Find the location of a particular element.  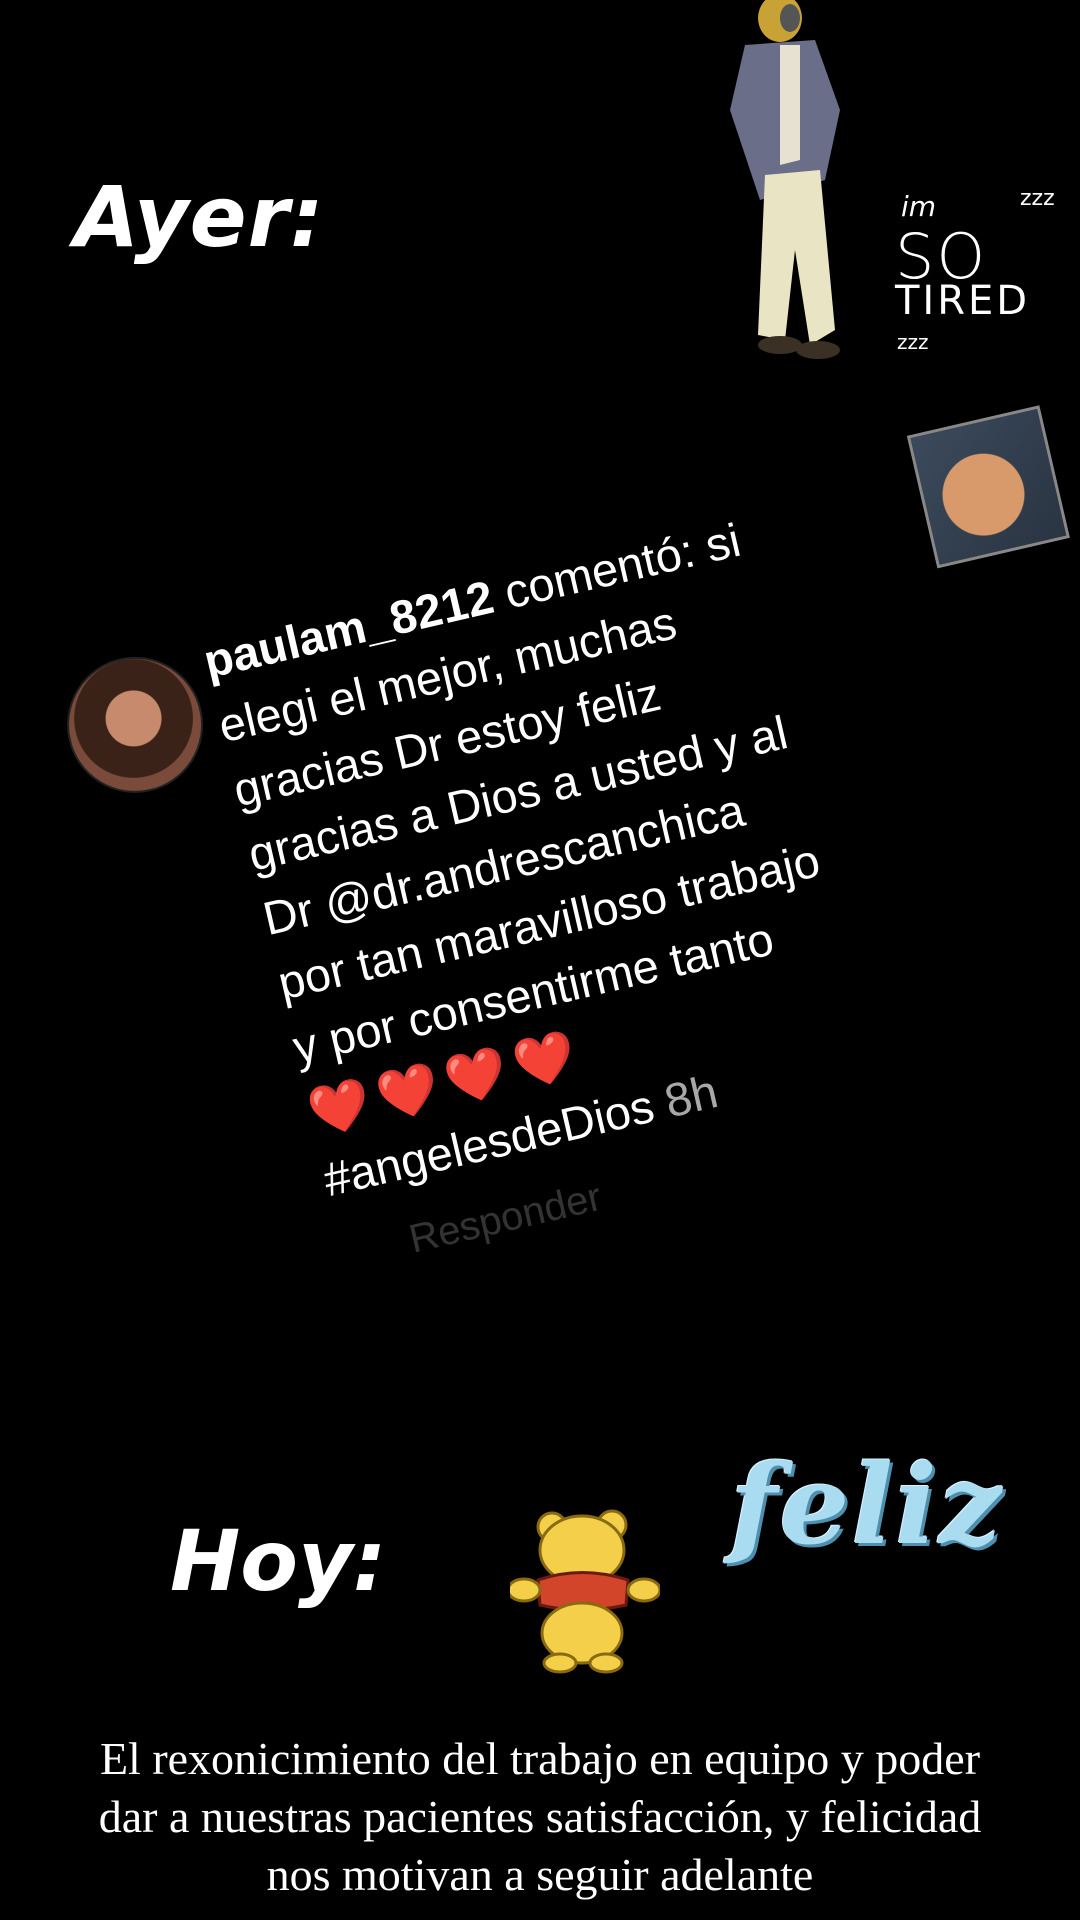

sticker-zzz-top: zzz is located at coordinates (1037, 198).